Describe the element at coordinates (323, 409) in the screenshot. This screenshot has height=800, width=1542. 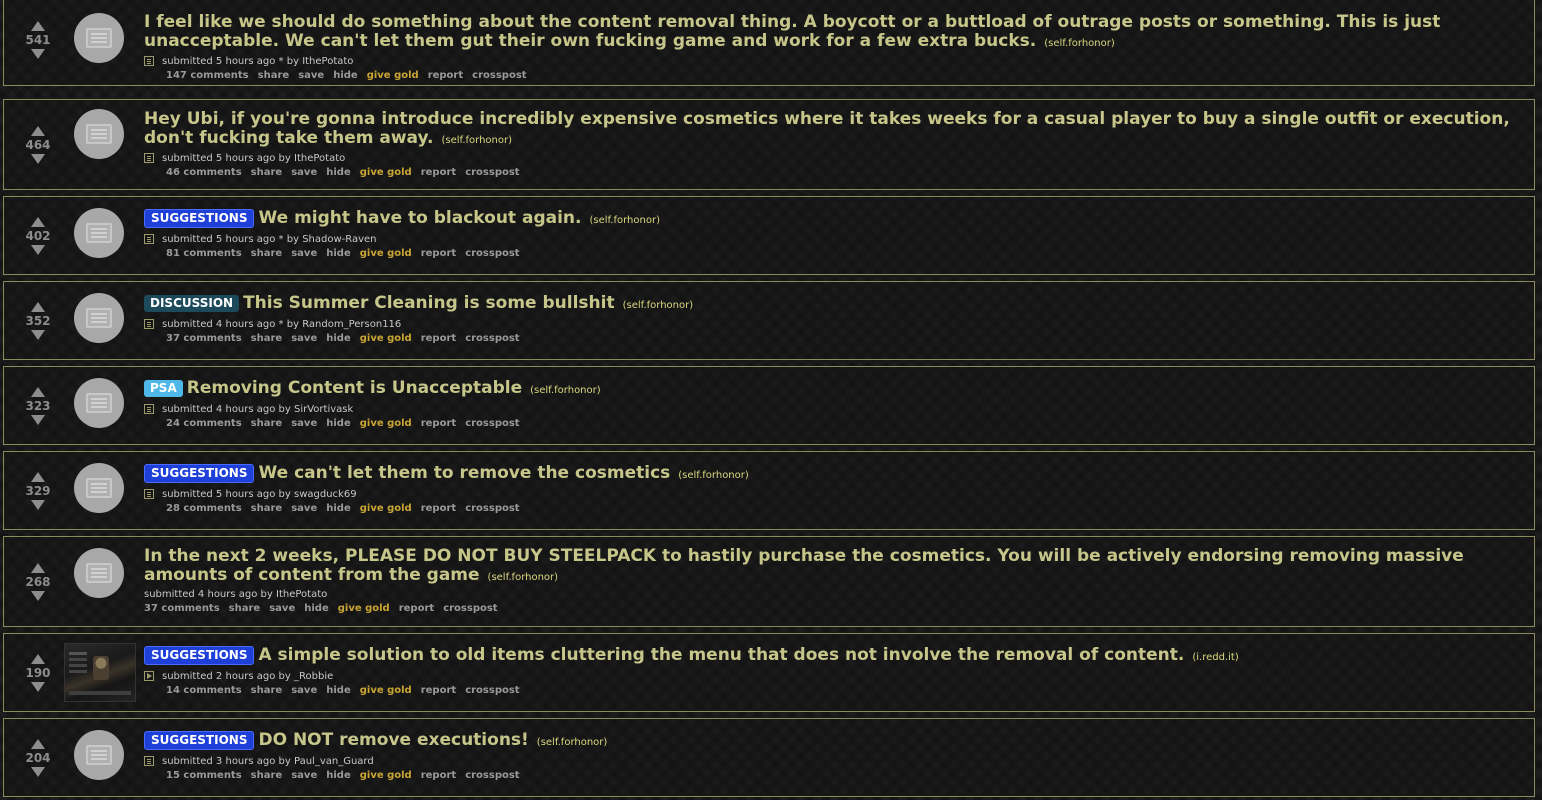
I see `author-link: SirVortivask` at that location.